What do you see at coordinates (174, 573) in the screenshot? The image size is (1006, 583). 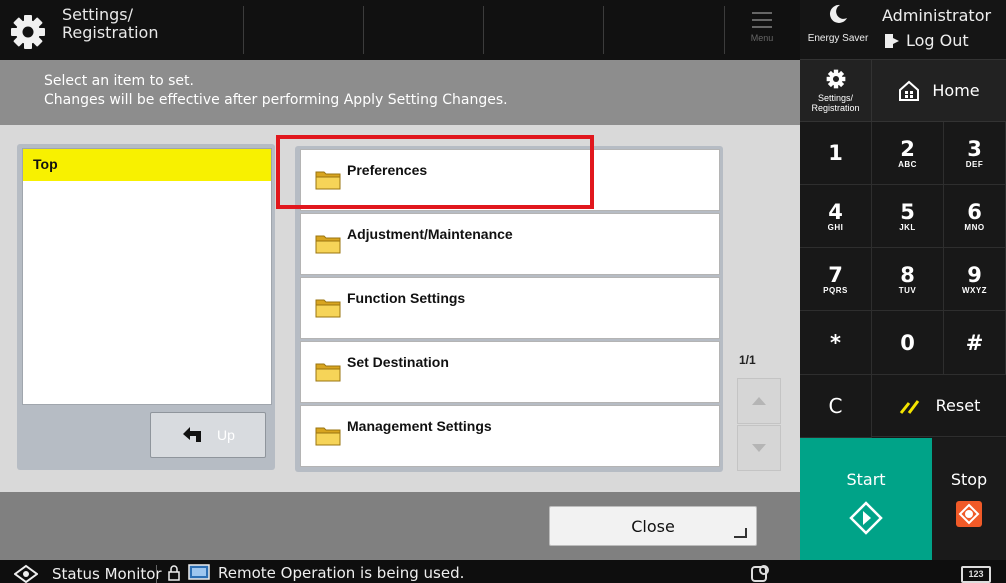 I see `lock-icon` at bounding box center [174, 573].